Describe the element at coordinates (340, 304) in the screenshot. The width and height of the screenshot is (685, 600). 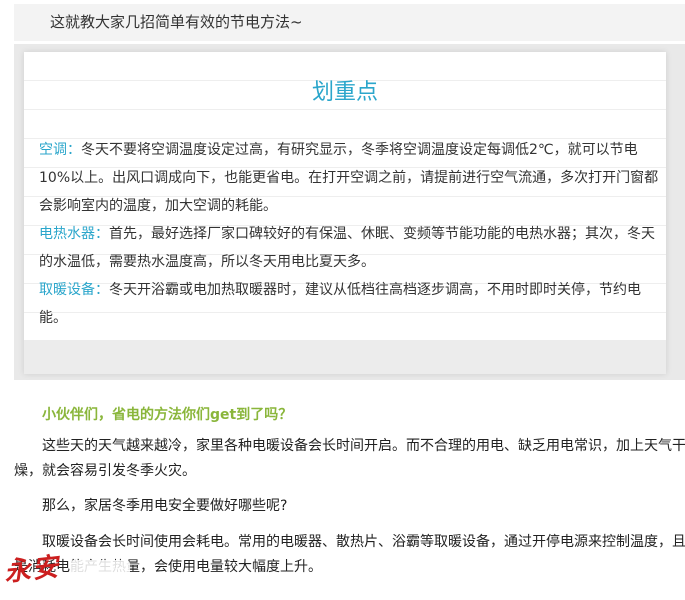
I see `item-text: 冬天开浴霸或电加热取暖器时，建议从低档往高档逐步调高，不用时即时关停，节约电能。` at that location.